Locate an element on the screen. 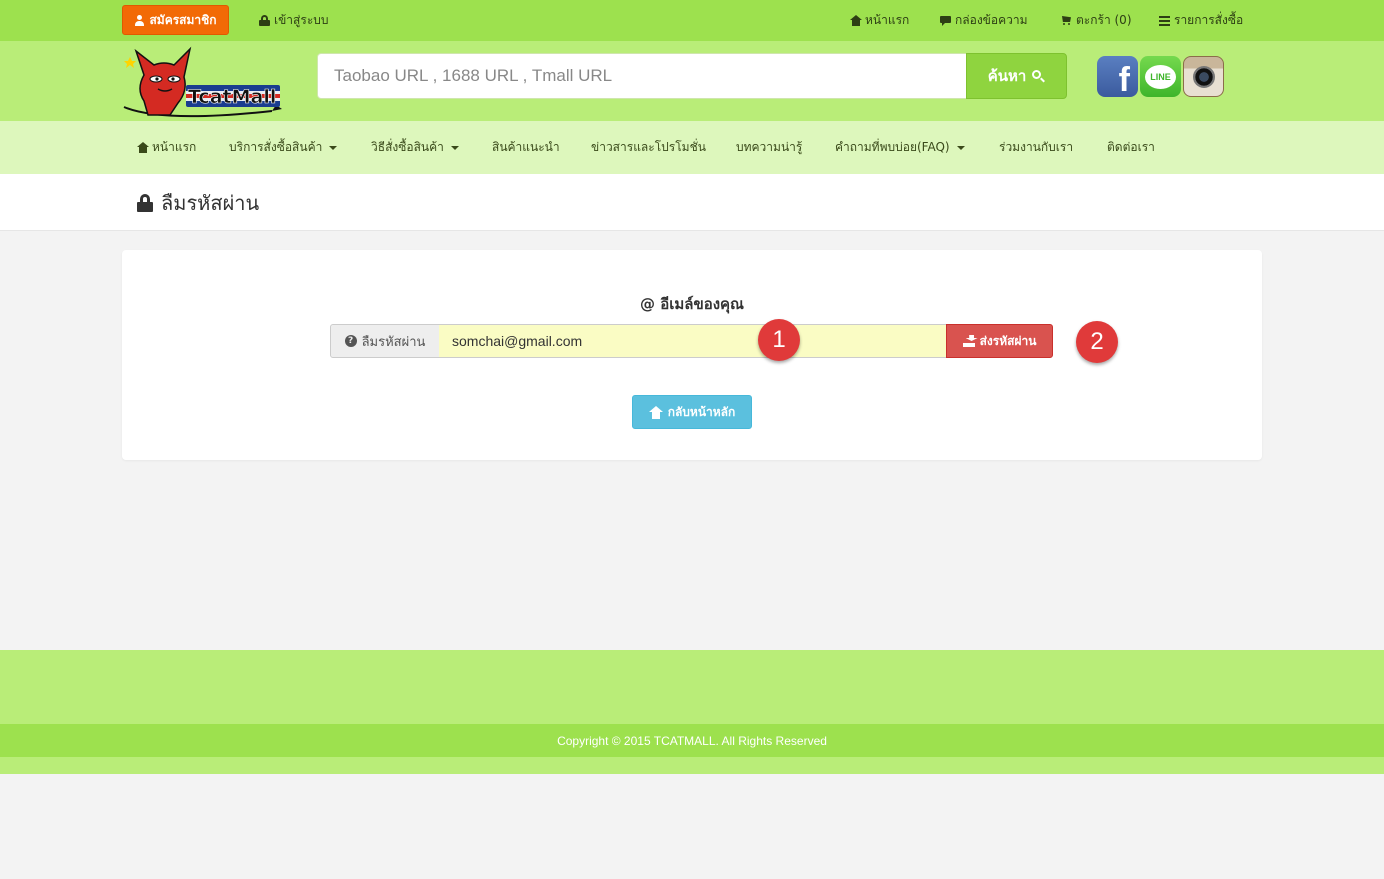 The height and width of the screenshot is (879, 1384). line-icon: LINE is located at coordinates (1160, 76).